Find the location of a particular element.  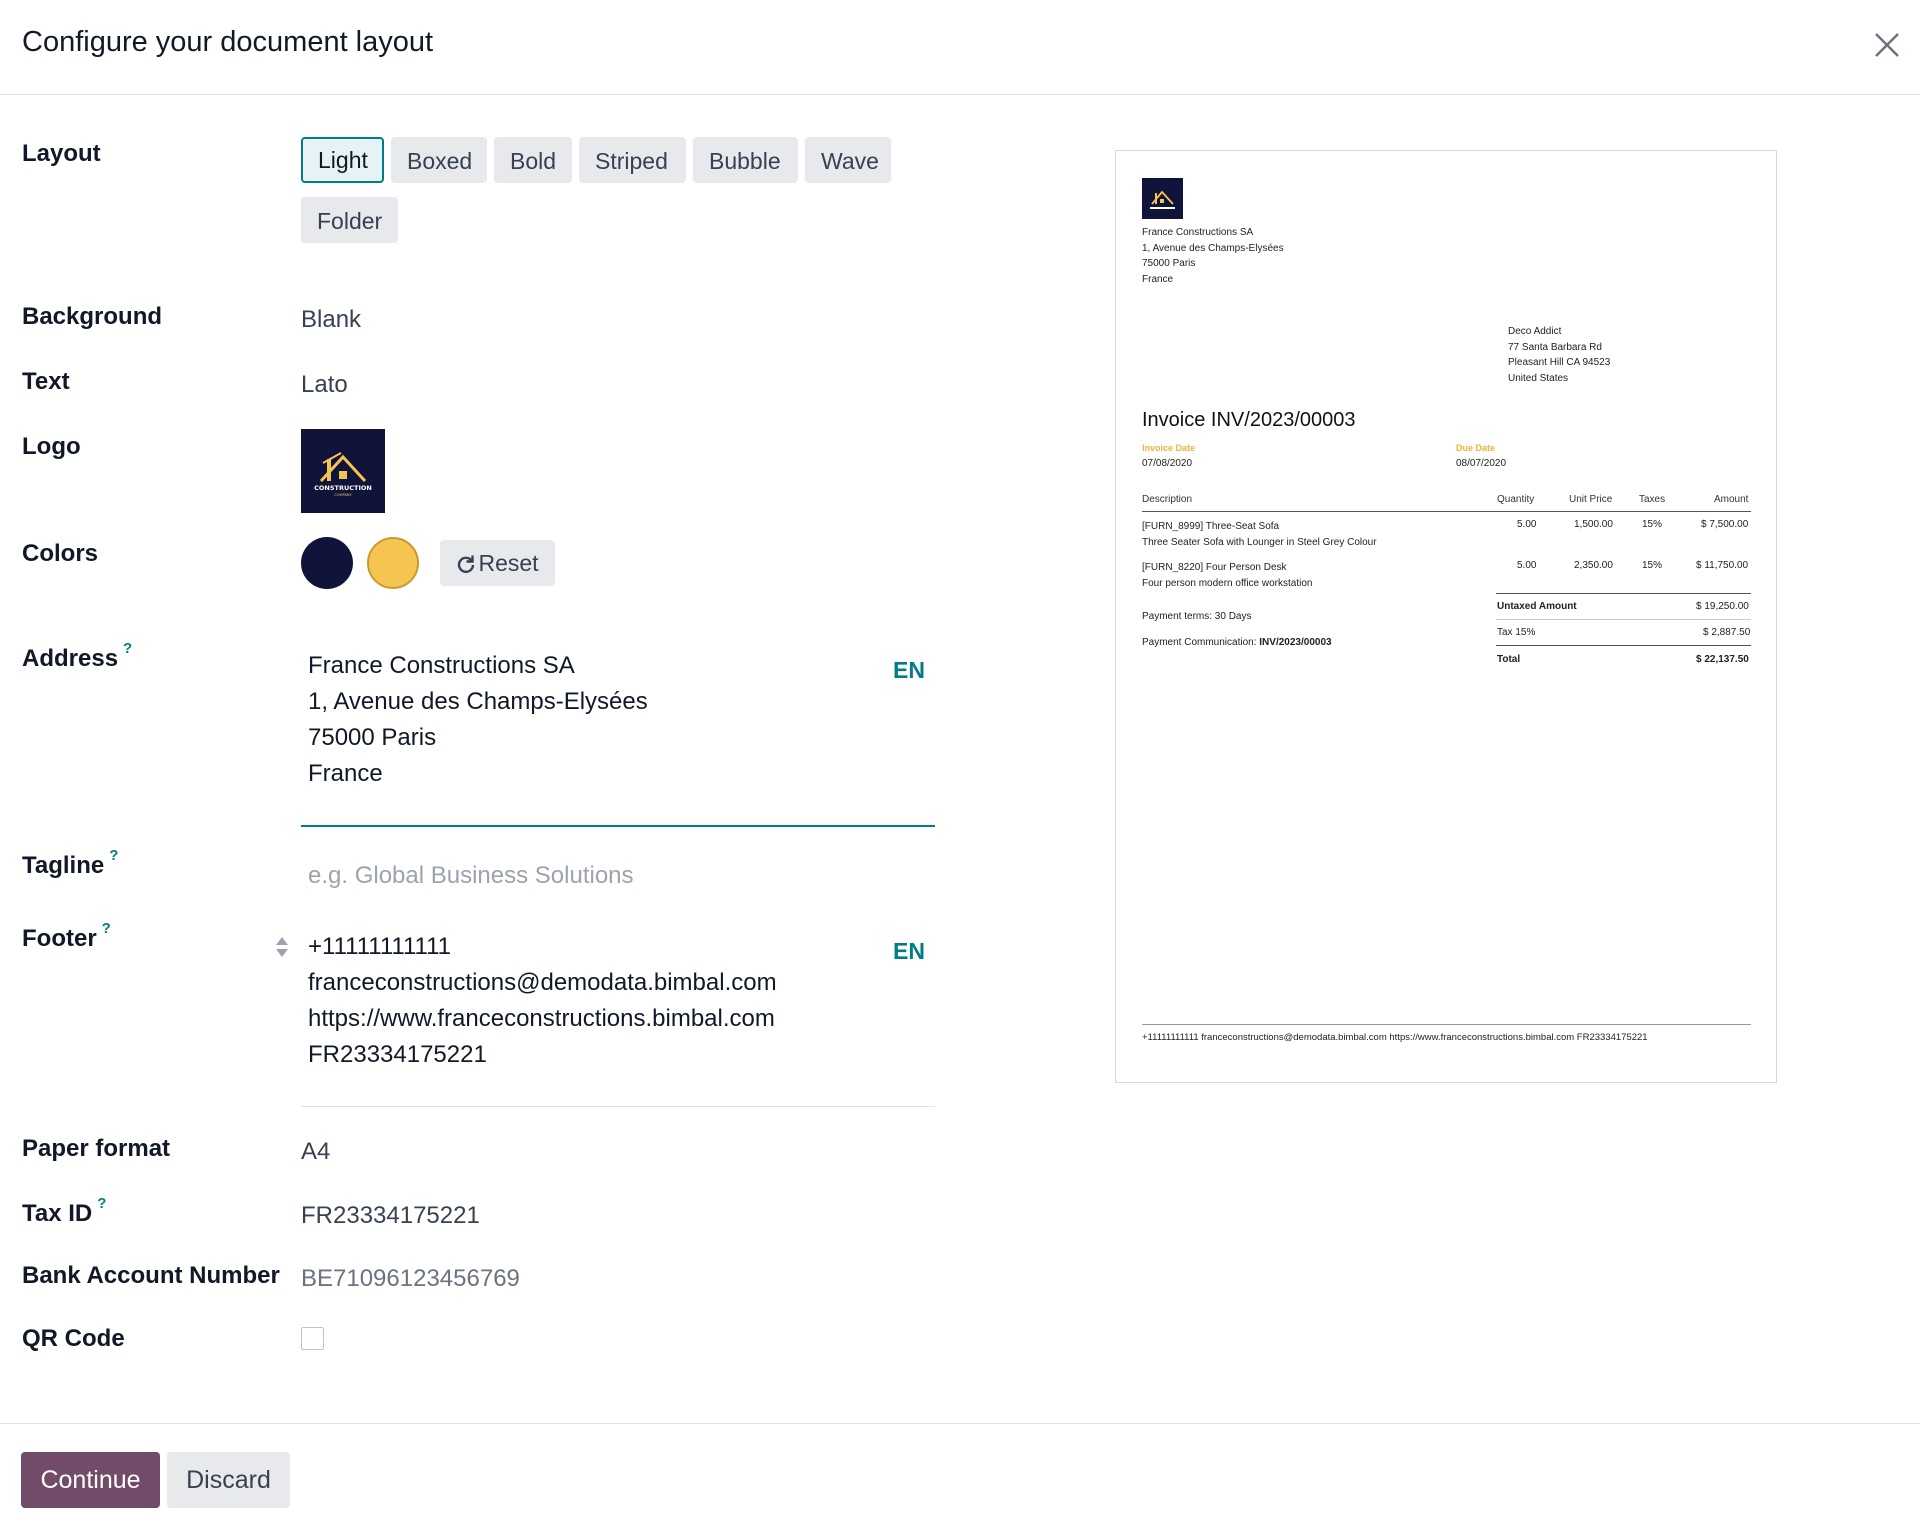

address-line: France Constructions SA is located at coordinates (441, 665).